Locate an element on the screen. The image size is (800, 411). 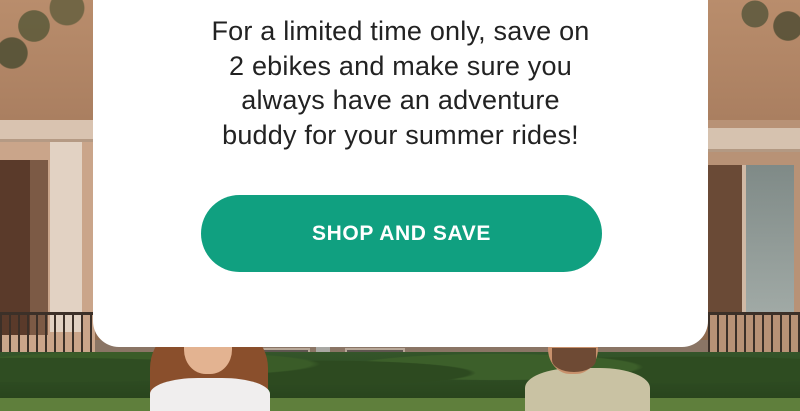
left-building-door is located at coordinates (15, 247).